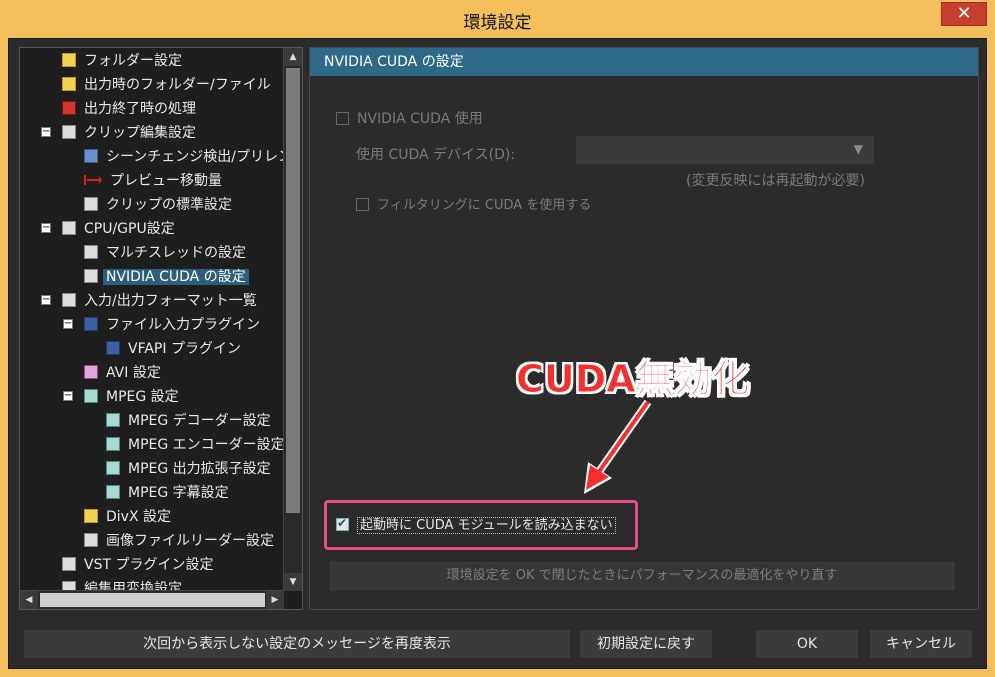 The width and height of the screenshot is (995, 677). Describe the element at coordinates (129, 517) in the screenshot. I see `tree-item-divx: DivX 設定` at that location.